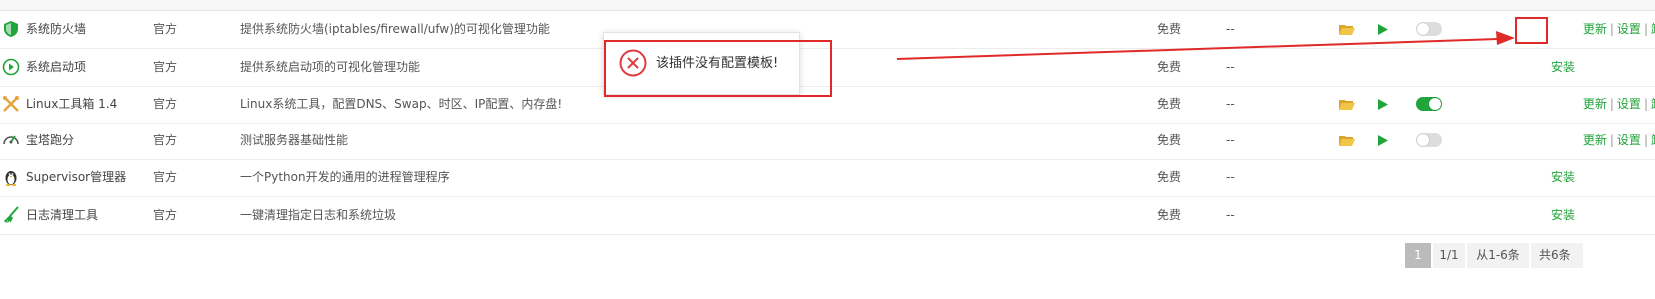 Image resolution: width=1655 pixels, height=299 pixels. Describe the element at coordinates (11, 29) in the screenshot. I see `shield-icon` at that location.